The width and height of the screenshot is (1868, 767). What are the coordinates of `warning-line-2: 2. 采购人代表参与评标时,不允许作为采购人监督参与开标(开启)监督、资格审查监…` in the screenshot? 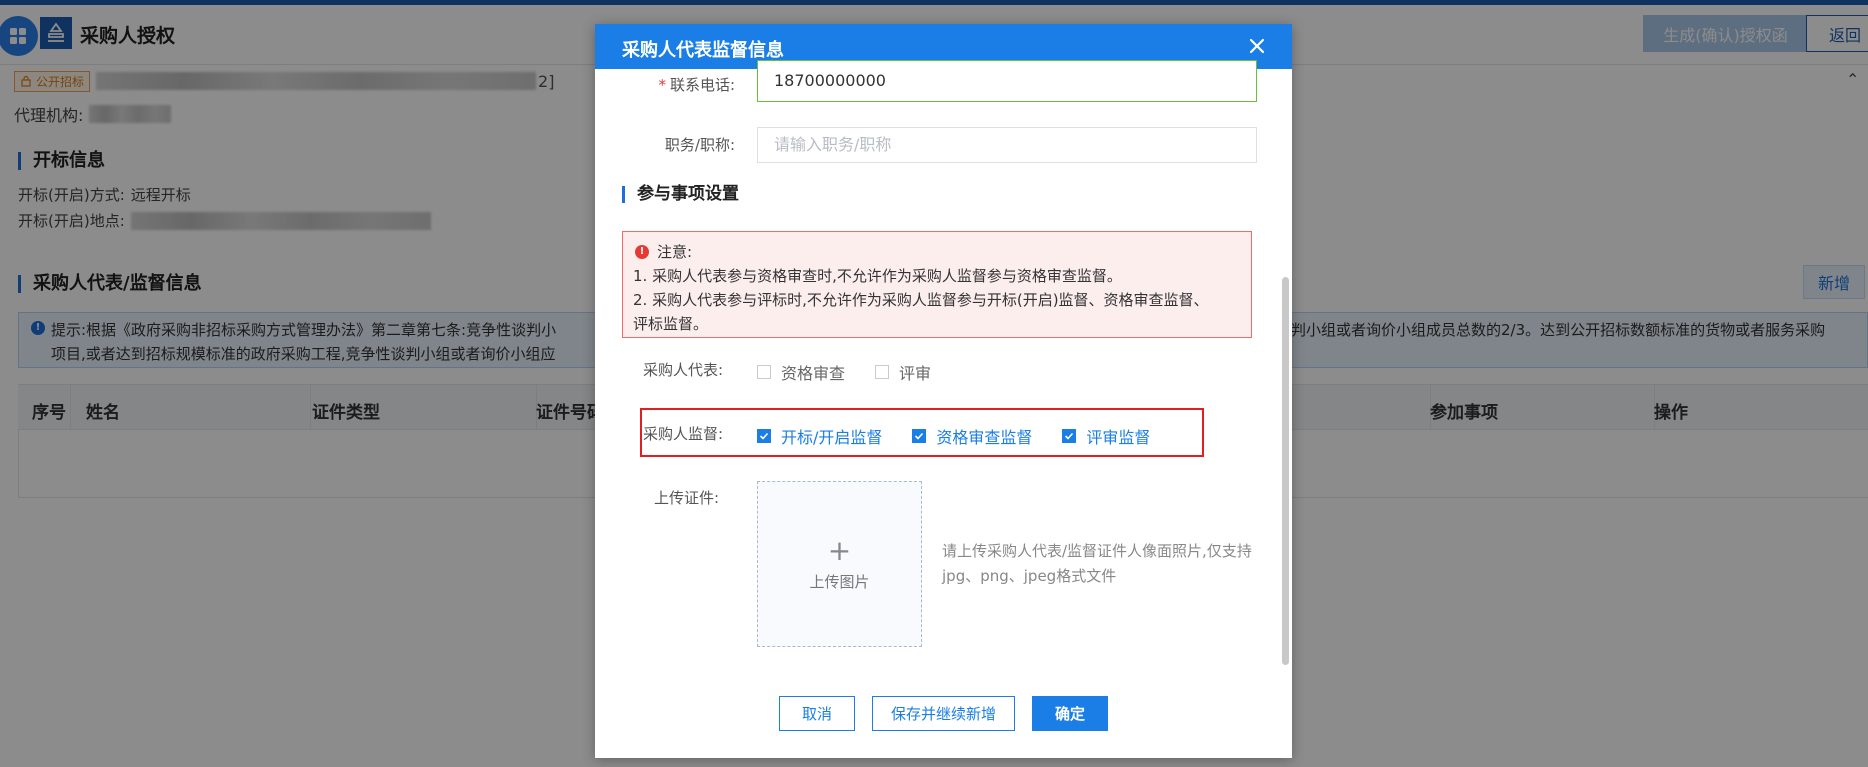 It's located at (921, 300).